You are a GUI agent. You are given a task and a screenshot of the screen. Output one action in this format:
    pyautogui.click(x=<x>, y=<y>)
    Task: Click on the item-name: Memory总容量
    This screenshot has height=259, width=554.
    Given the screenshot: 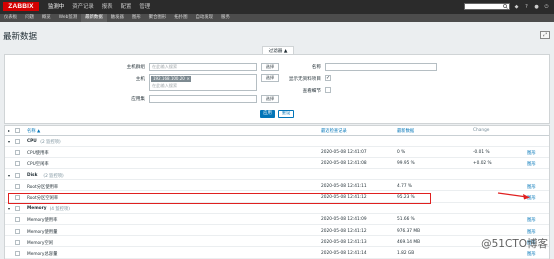 What is the action you would take?
    pyautogui.click(x=42, y=254)
    